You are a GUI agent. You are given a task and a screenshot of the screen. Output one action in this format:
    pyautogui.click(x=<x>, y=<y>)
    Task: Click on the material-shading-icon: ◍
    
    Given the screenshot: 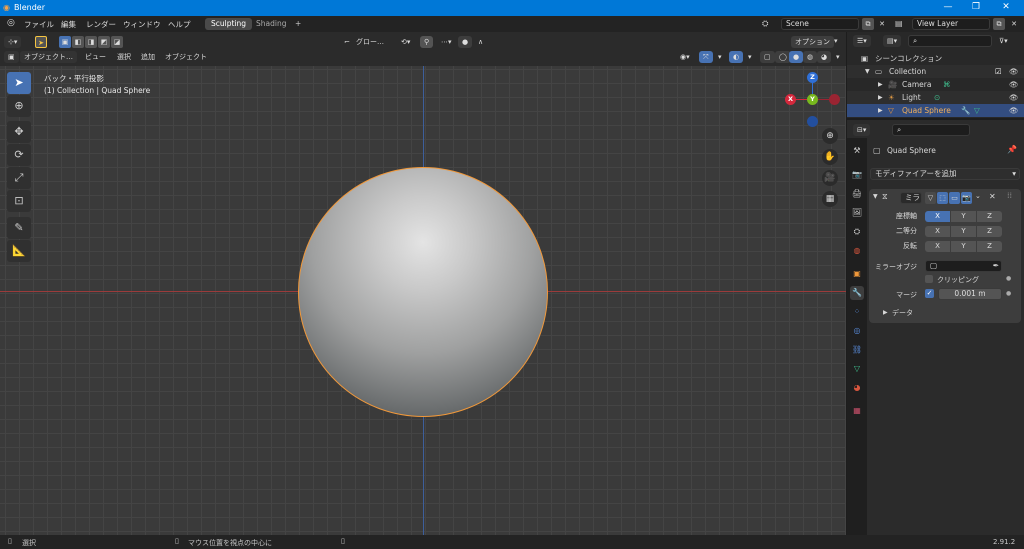 What is the action you would take?
    pyautogui.click(x=810, y=57)
    